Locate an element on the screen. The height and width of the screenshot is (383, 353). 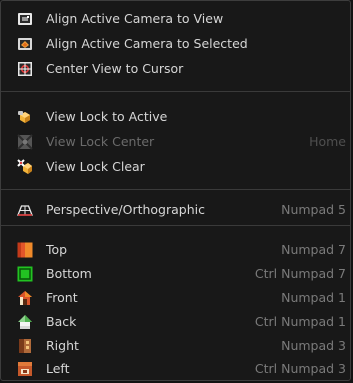
menu-item-perspective-orthographic: Perspective/Orthographic Numpad 5 is located at coordinates (175, 210).